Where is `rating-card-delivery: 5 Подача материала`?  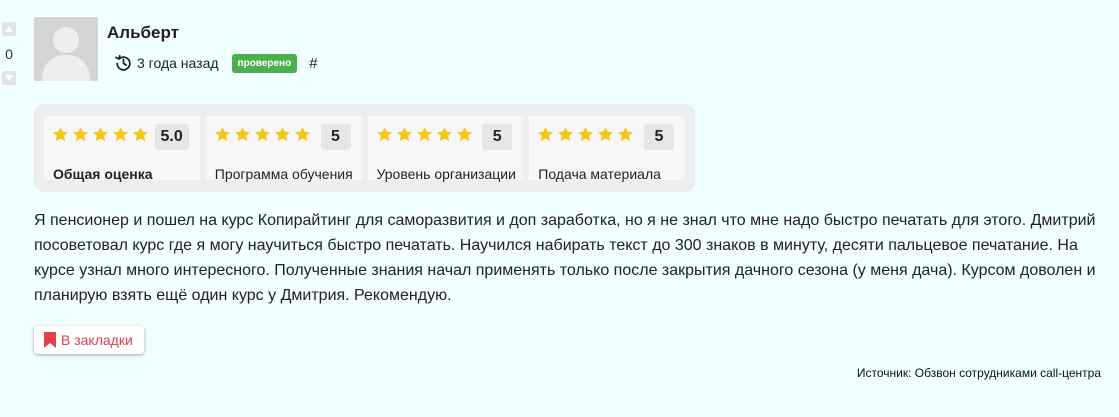
rating-card-delivery: 5 Подача материала is located at coordinates (607, 149).